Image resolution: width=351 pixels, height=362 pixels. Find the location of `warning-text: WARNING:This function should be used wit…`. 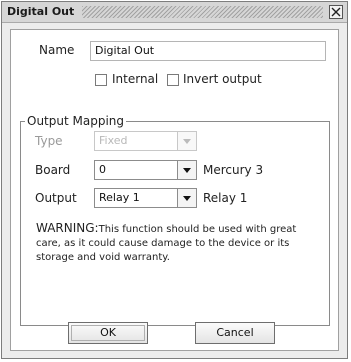

warning-text: WARNING:This function should be used wit… is located at coordinates (167, 243).